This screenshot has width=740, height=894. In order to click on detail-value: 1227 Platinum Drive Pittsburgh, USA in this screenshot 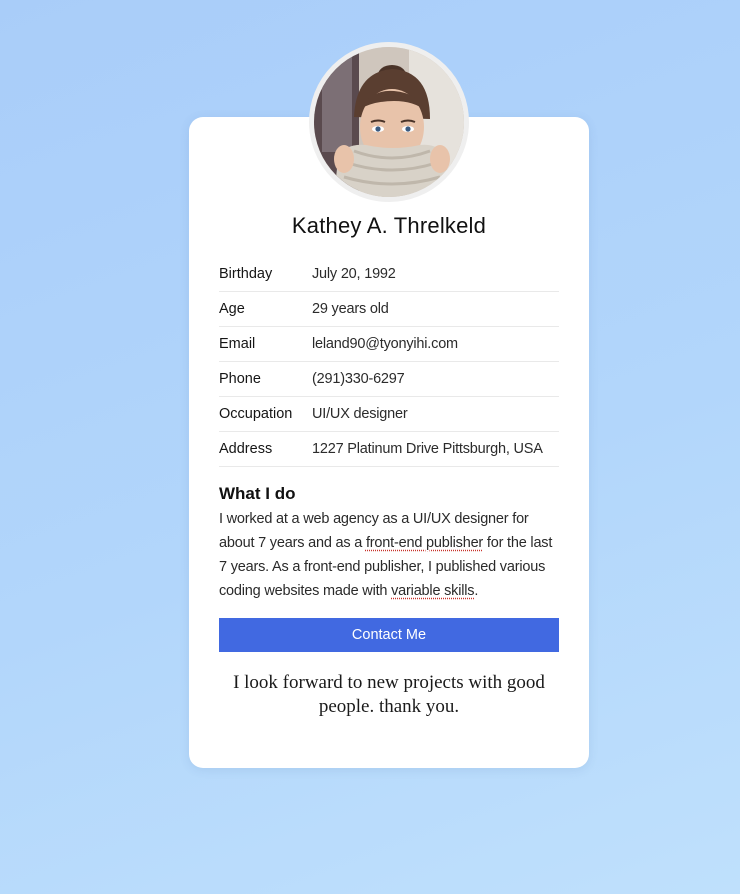, I will do `click(427, 449)`.